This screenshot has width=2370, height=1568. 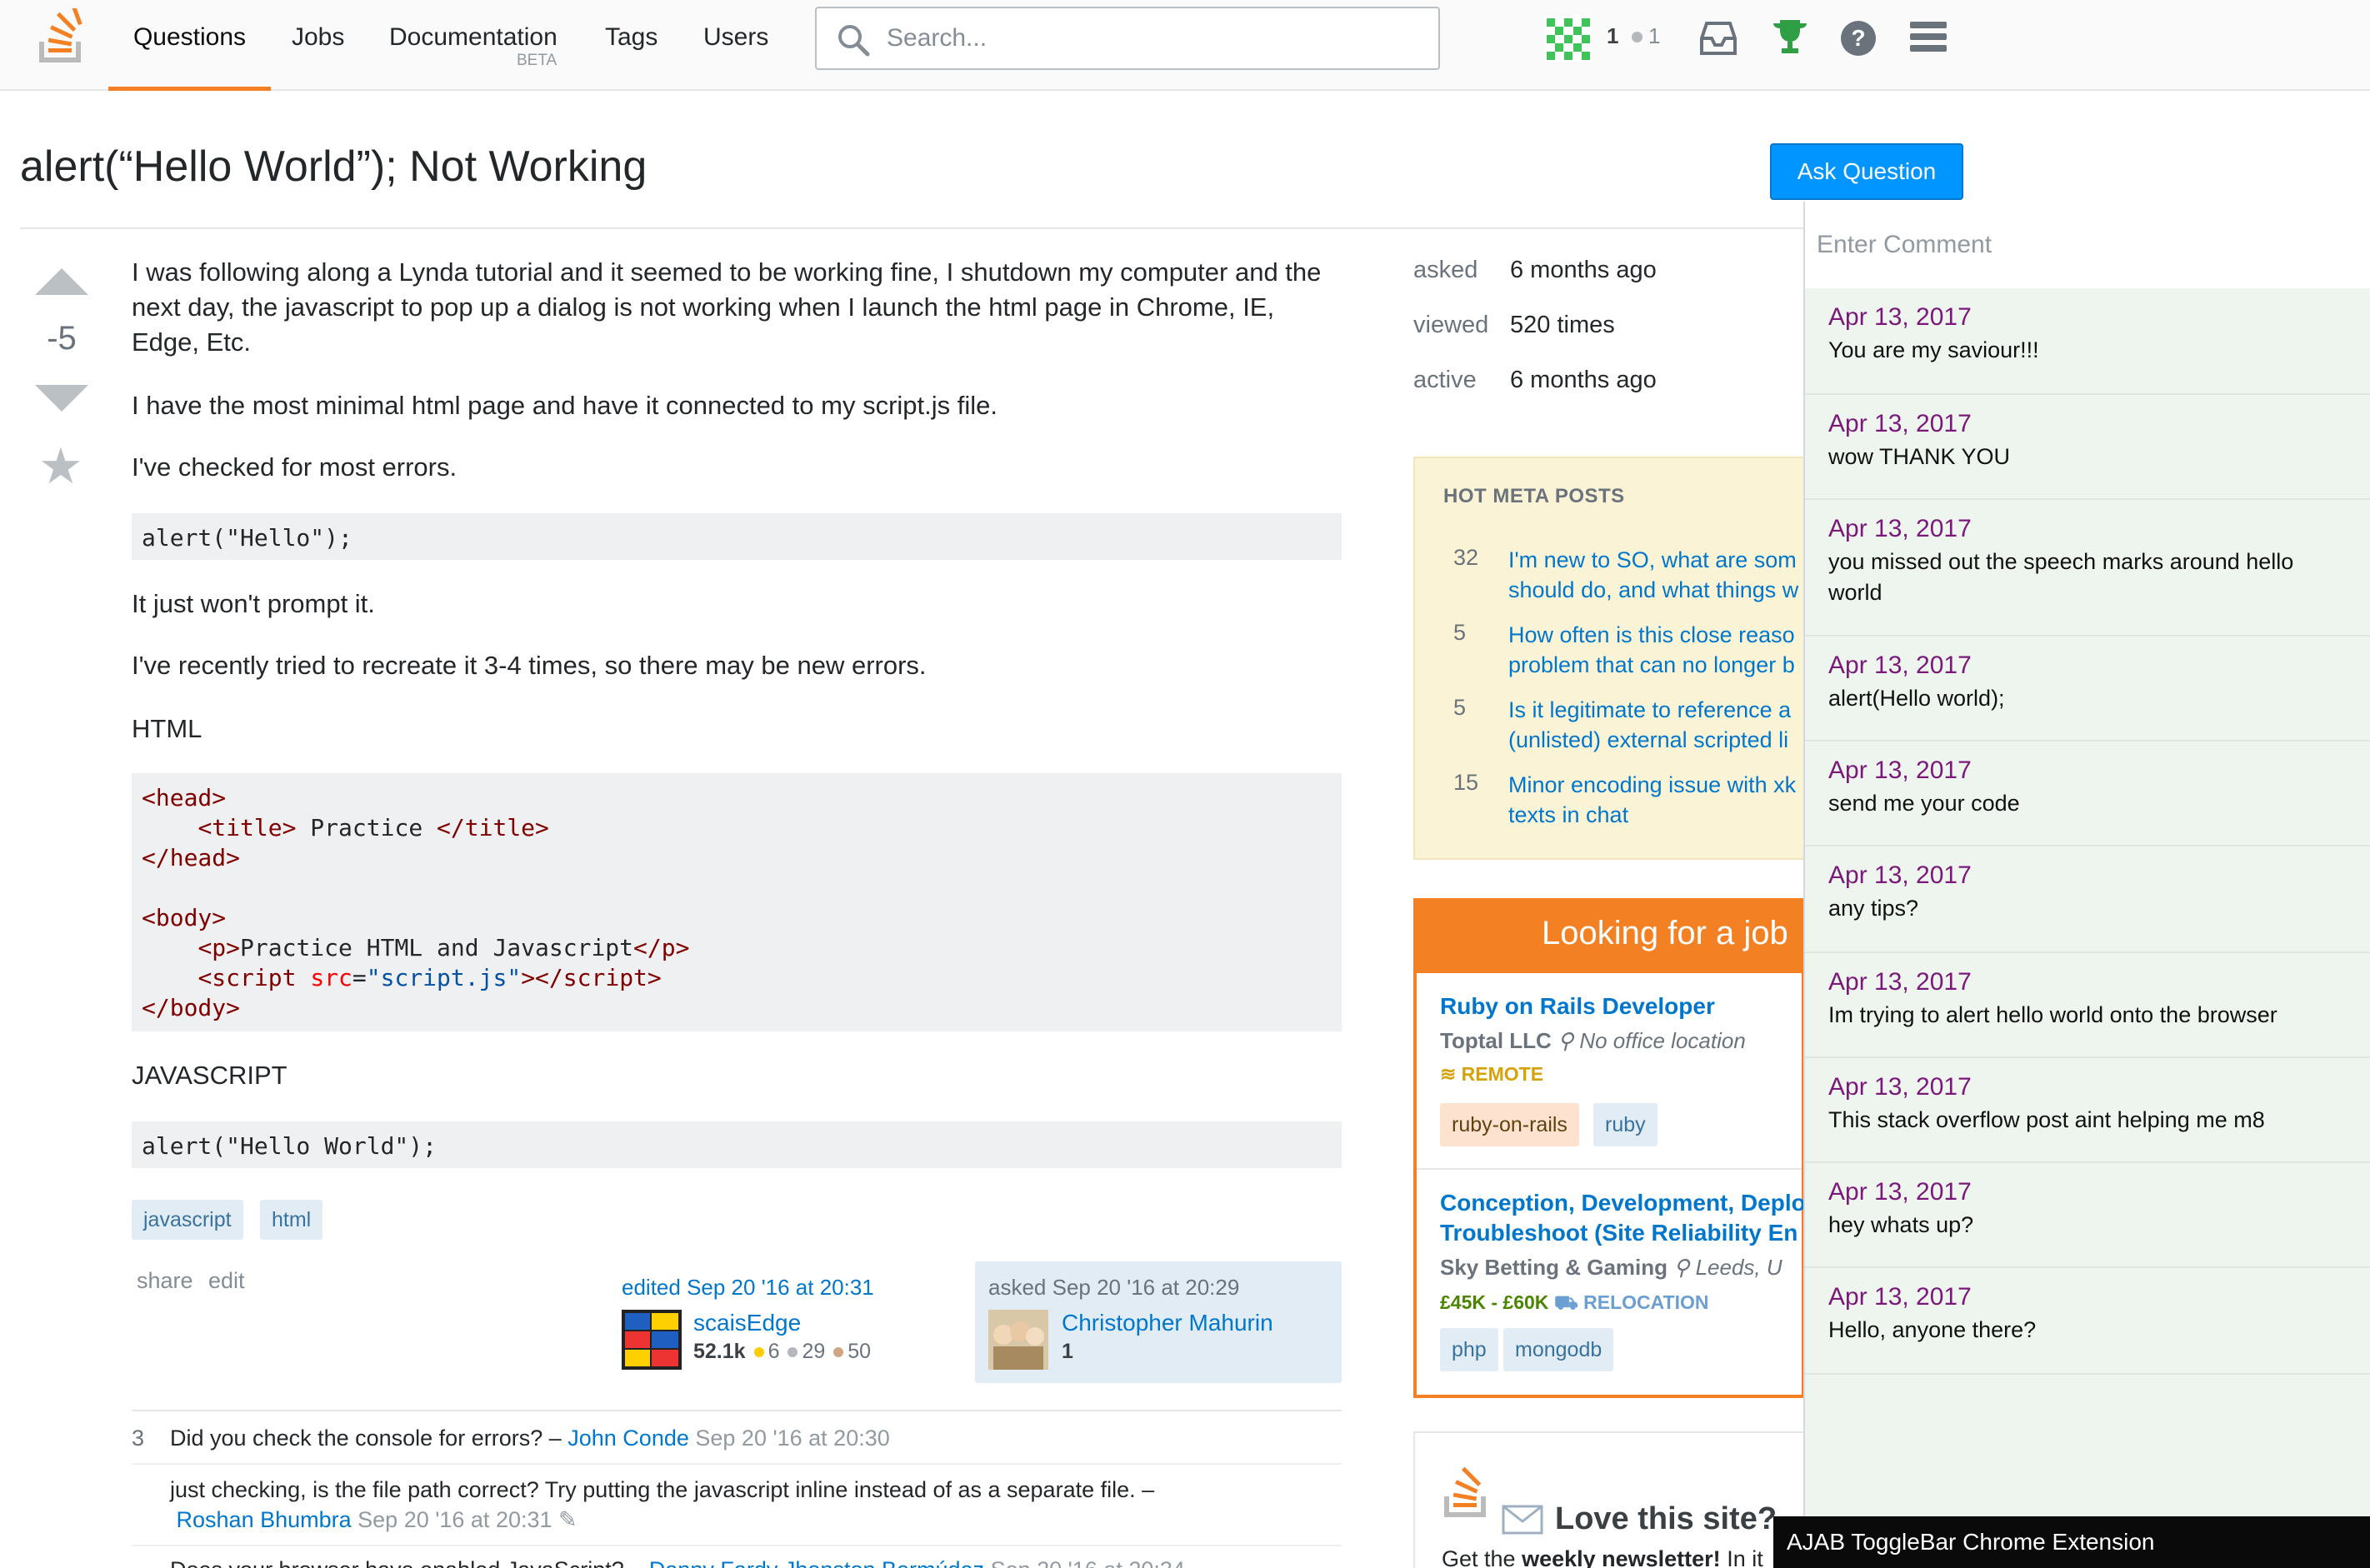 What do you see at coordinates (652, 1340) in the screenshot?
I see `editor-avatar` at bounding box center [652, 1340].